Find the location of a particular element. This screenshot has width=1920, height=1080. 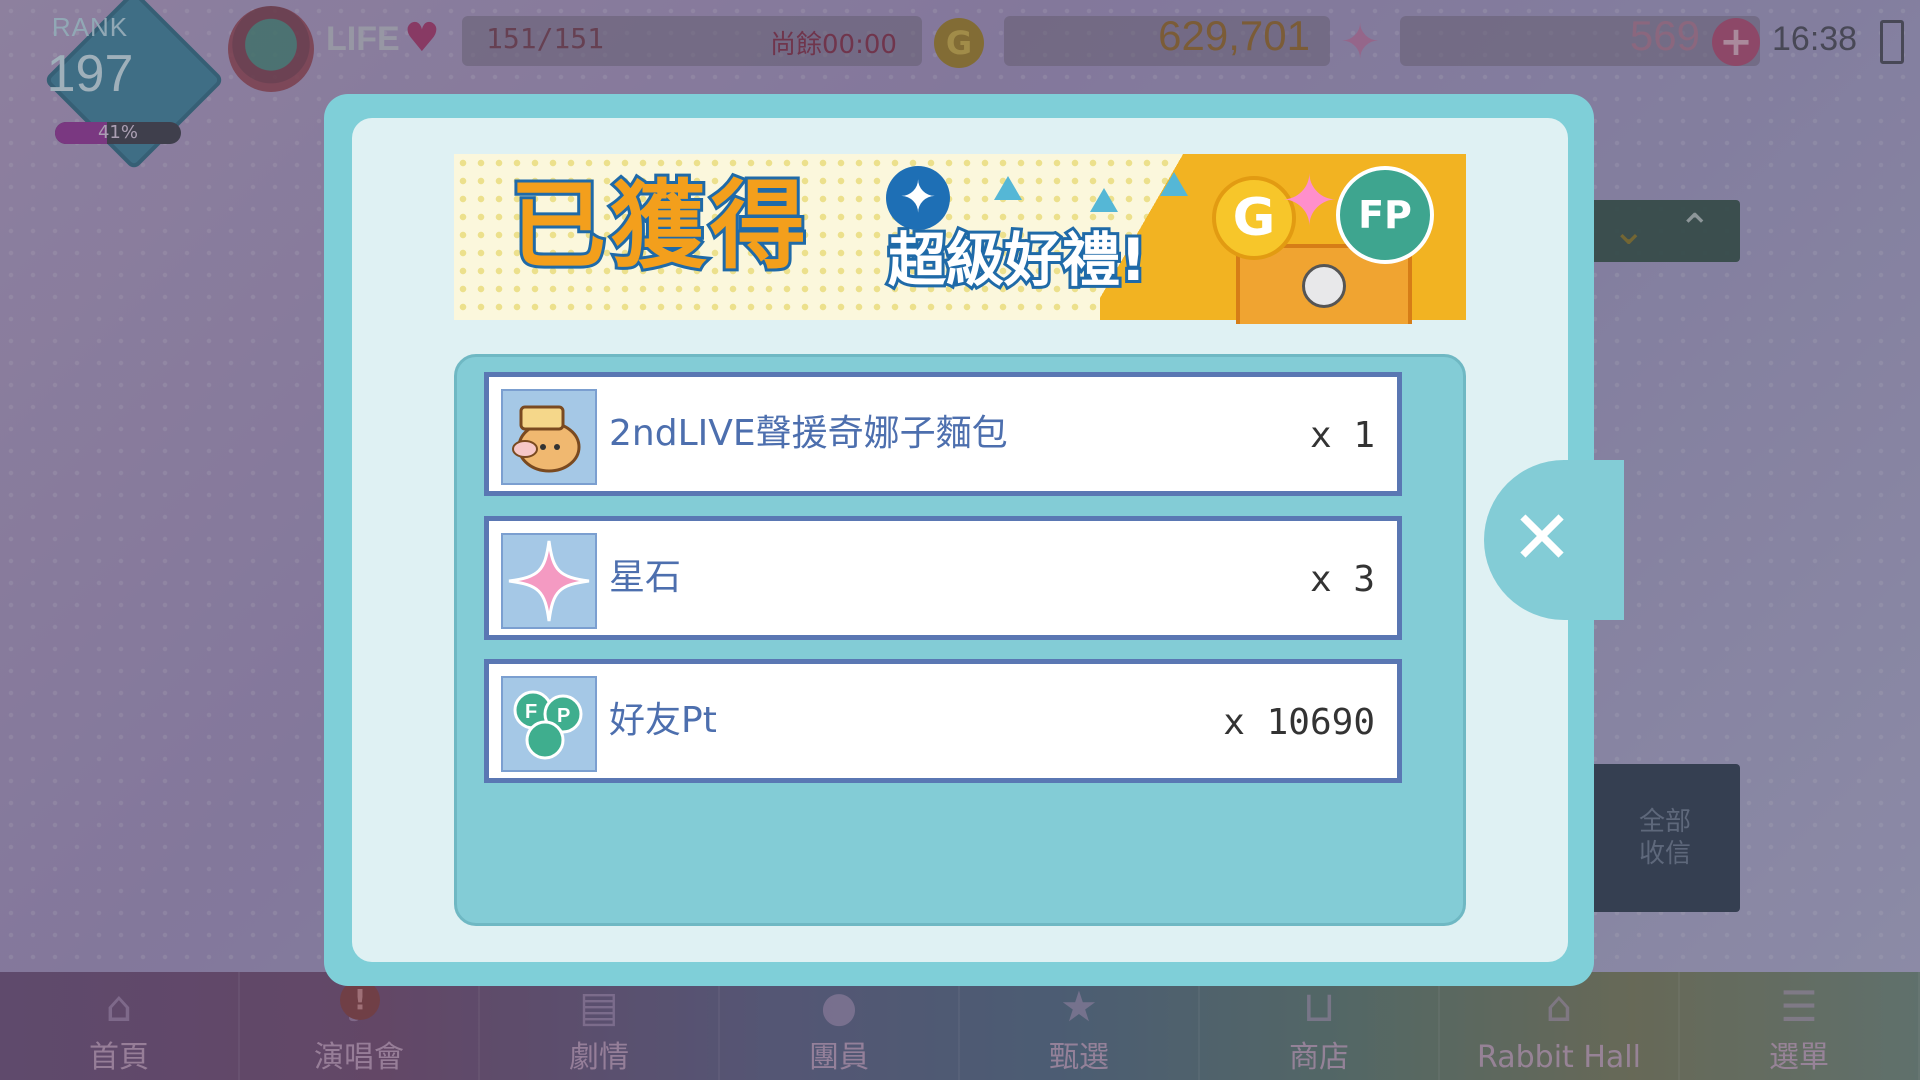

svg-text: F is located at coordinates (531, 712).